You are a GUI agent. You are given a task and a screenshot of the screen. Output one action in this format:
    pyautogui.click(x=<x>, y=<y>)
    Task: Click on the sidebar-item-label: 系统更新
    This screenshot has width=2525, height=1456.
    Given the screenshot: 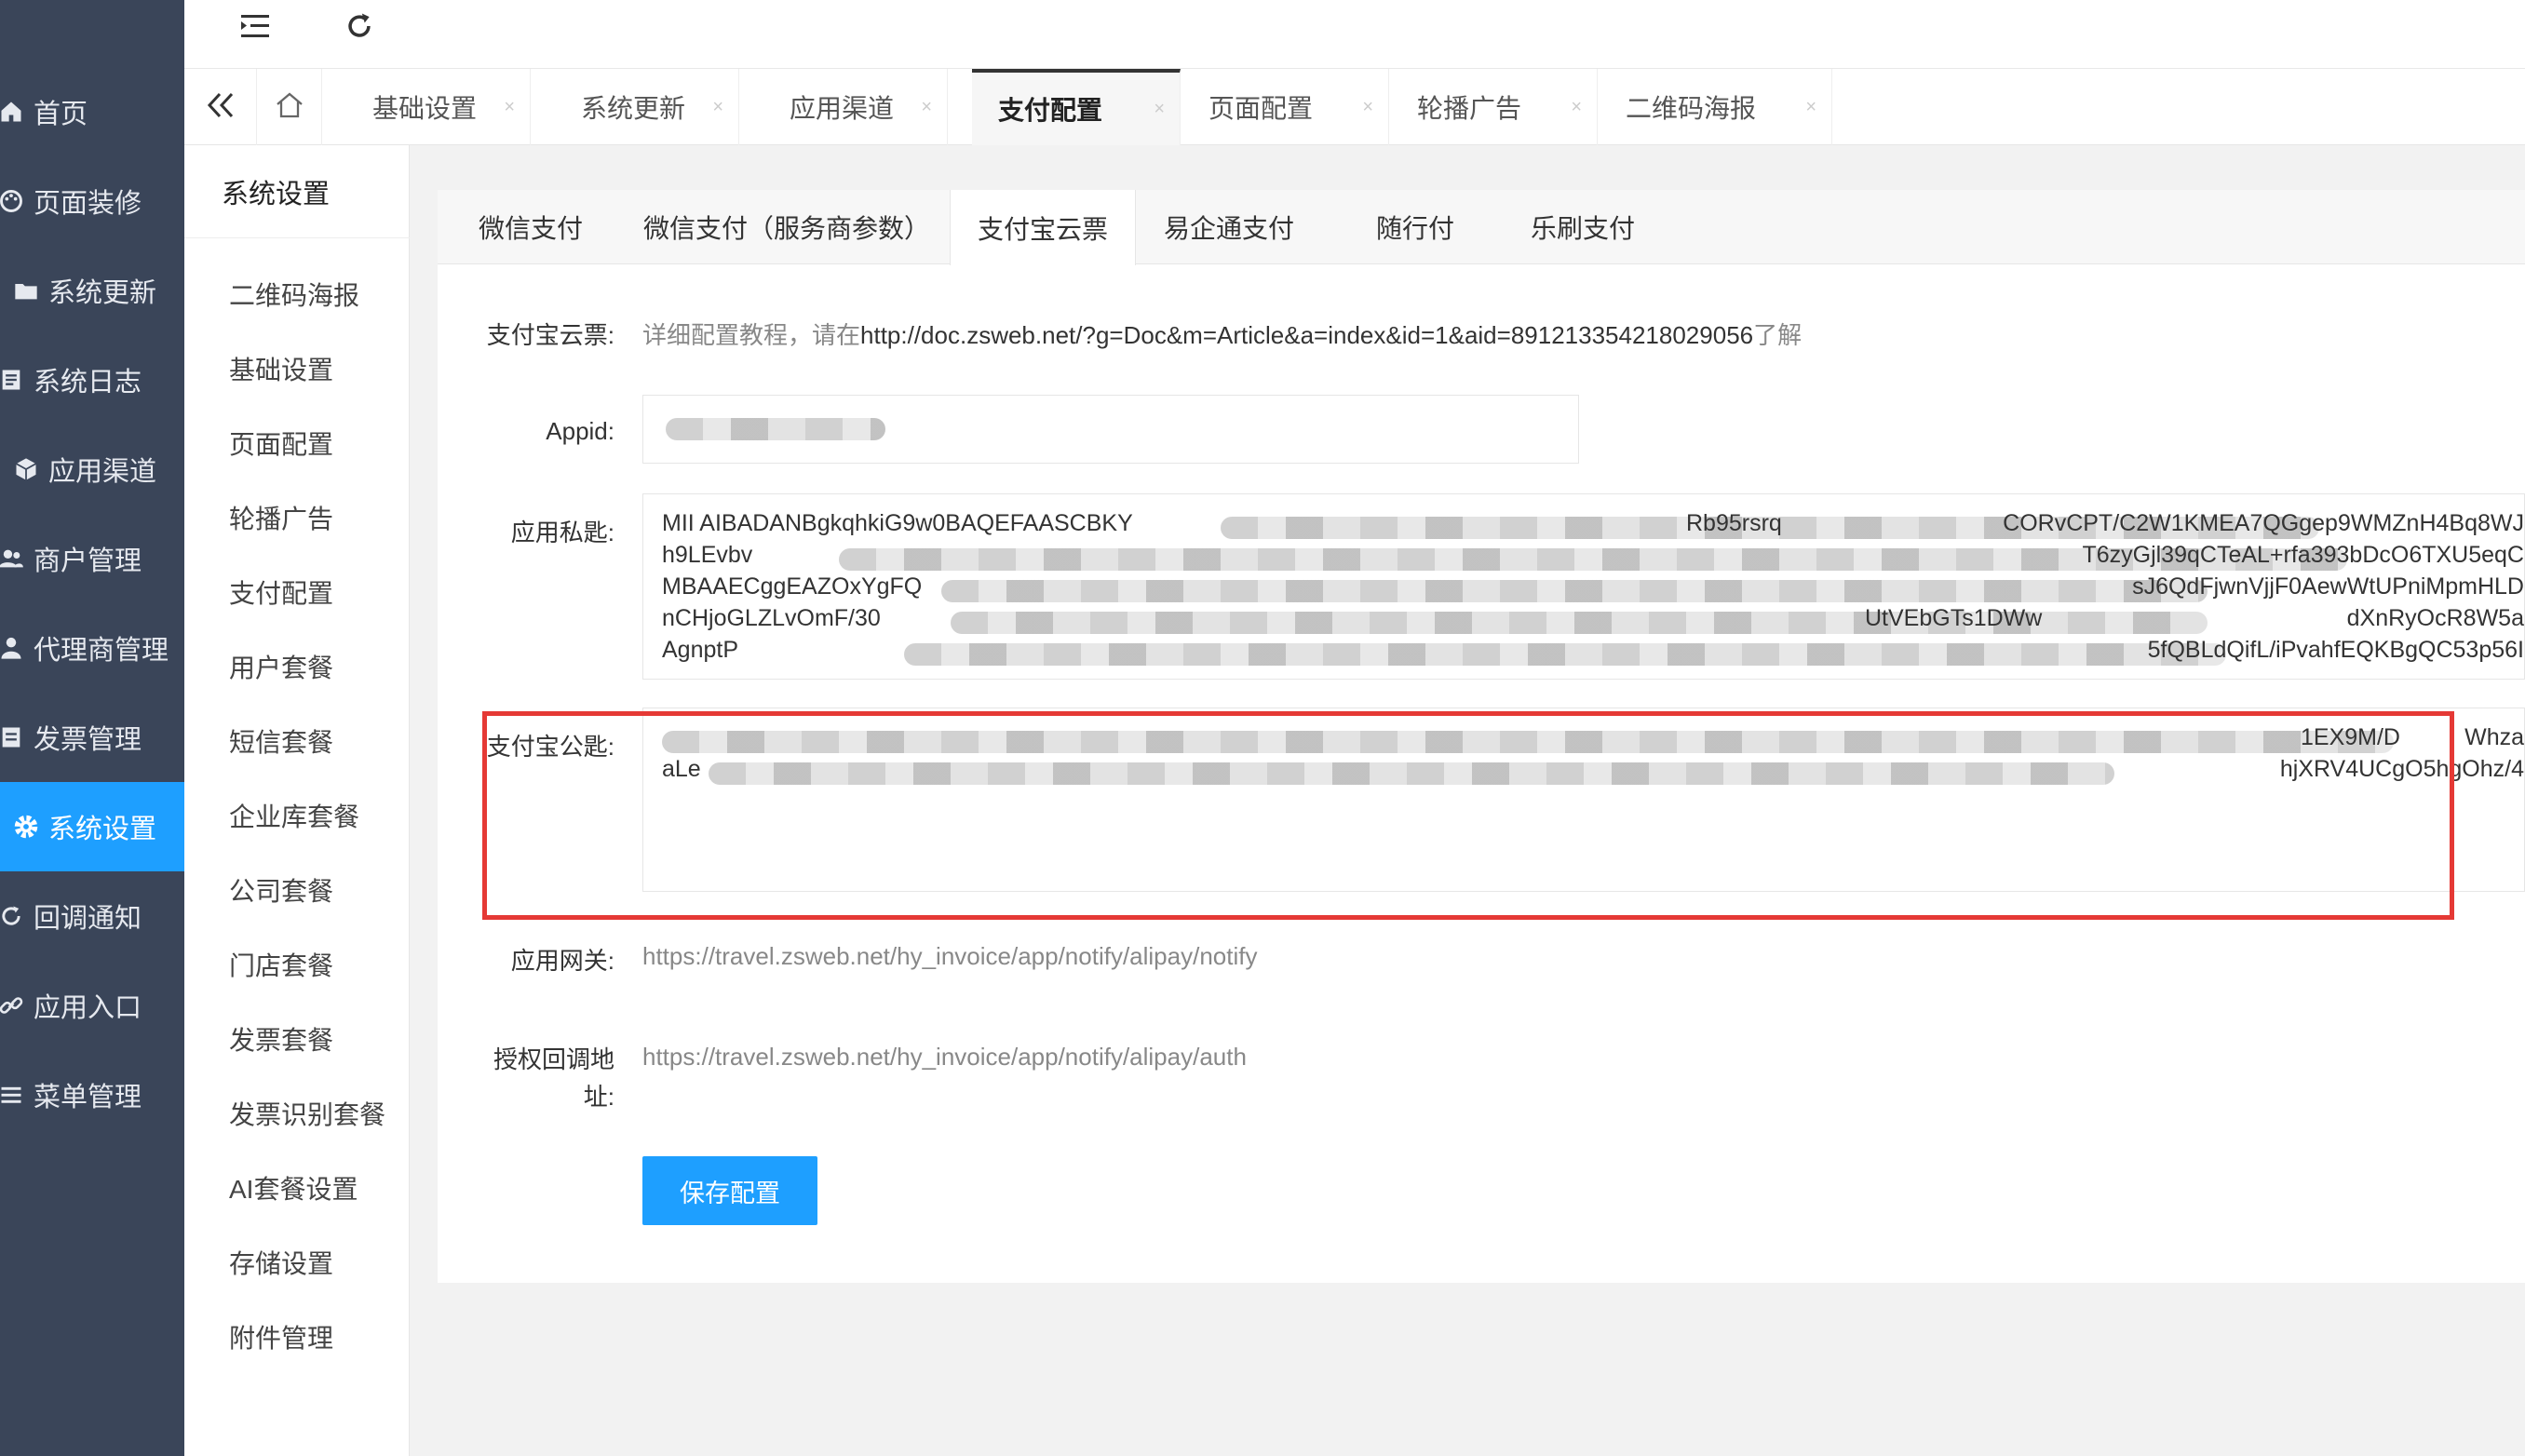 What is the action you would take?
    pyautogui.click(x=102, y=293)
    